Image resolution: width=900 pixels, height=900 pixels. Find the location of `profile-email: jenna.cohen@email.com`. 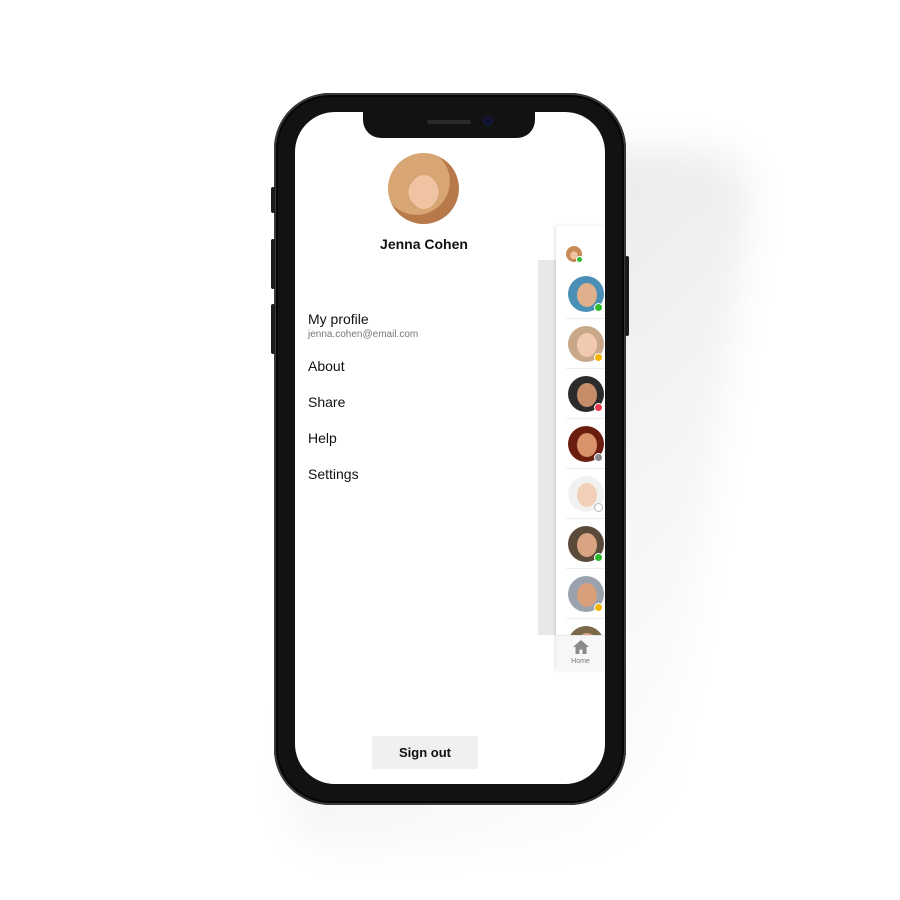

profile-email: jenna.cohen@email.com is located at coordinates (363, 334).